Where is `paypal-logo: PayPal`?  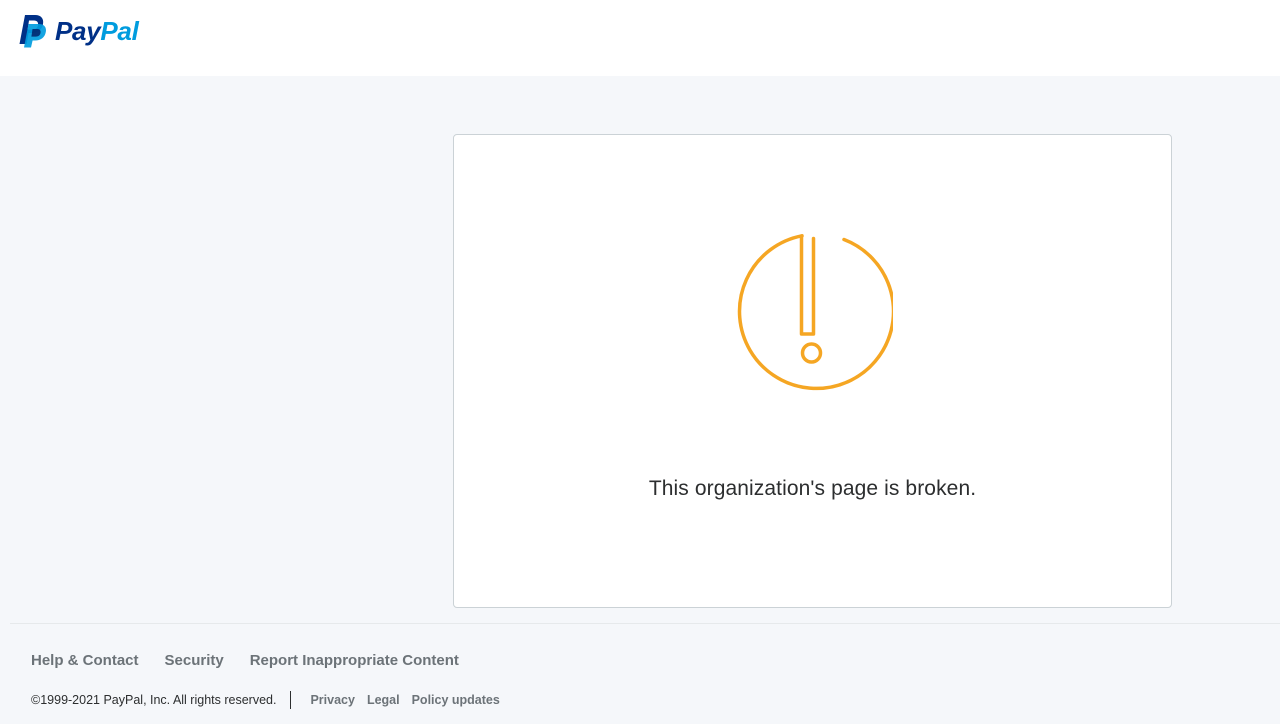
paypal-logo: PayPal is located at coordinates (77, 31).